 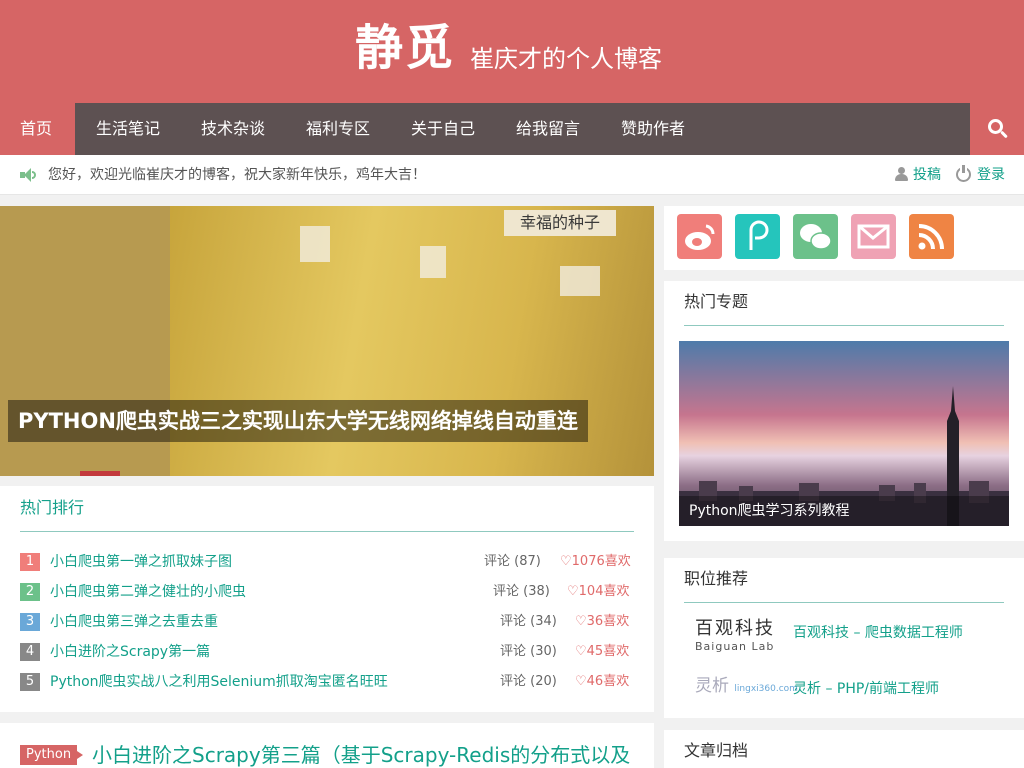 I want to click on nav-item-message: 给我留言, so click(x=548, y=129).